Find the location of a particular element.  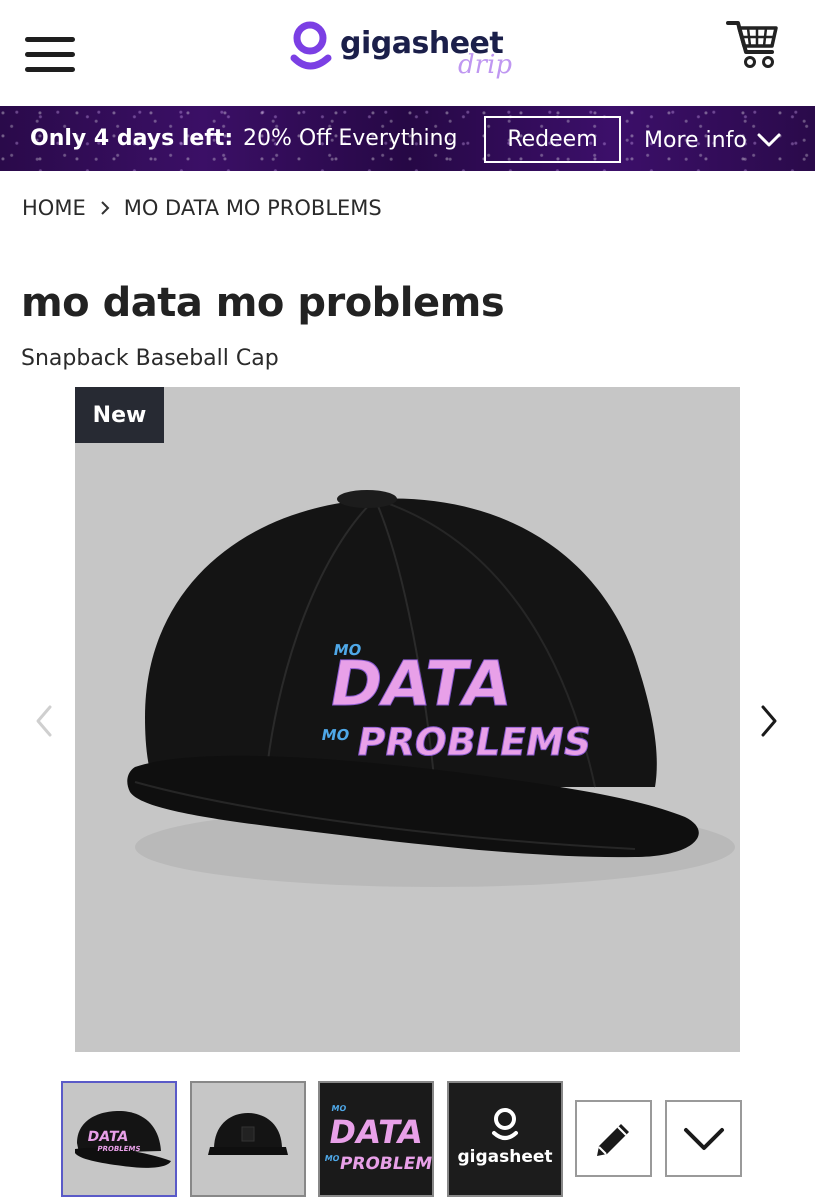

carousel-prev-icon is located at coordinates (44, 721).